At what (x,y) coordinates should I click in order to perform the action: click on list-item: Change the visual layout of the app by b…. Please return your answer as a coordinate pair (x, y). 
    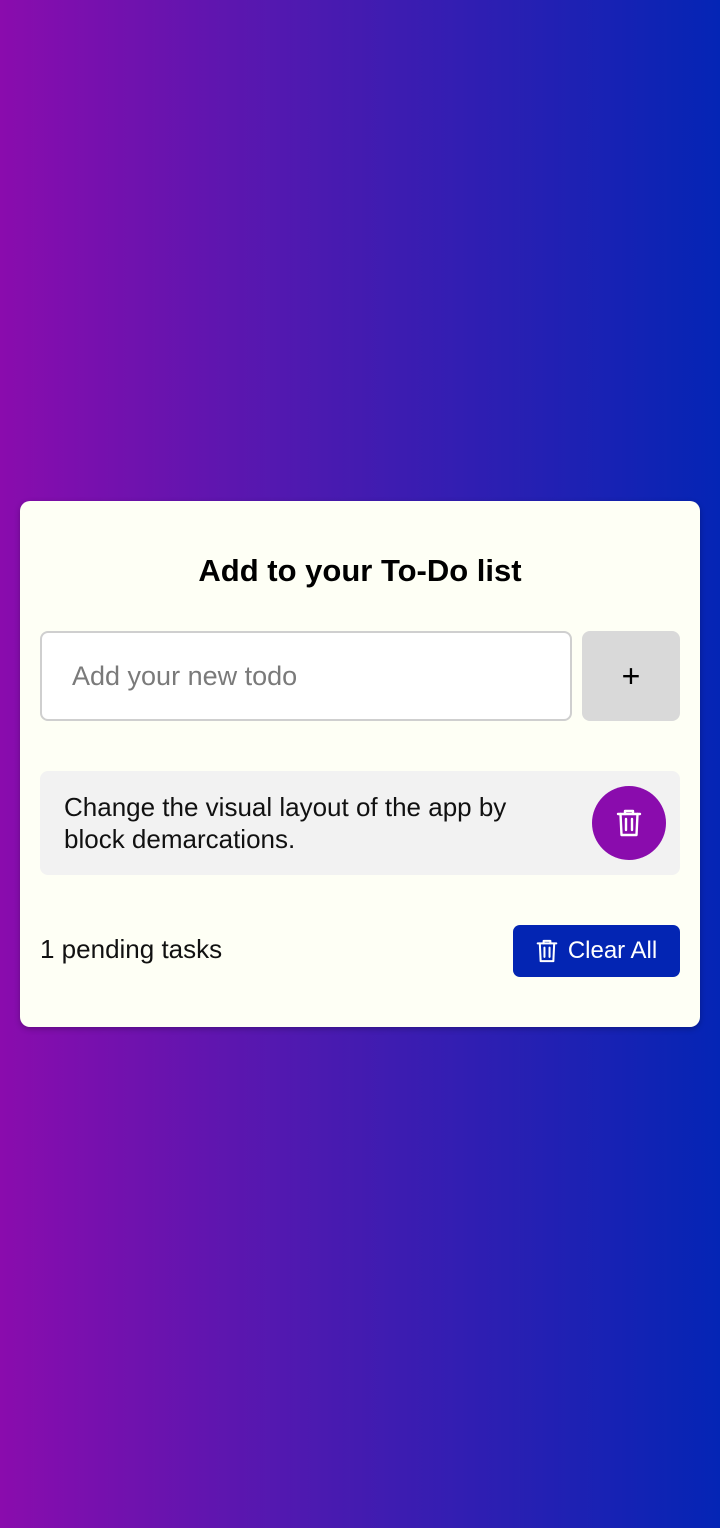
    Looking at the image, I should click on (360, 823).